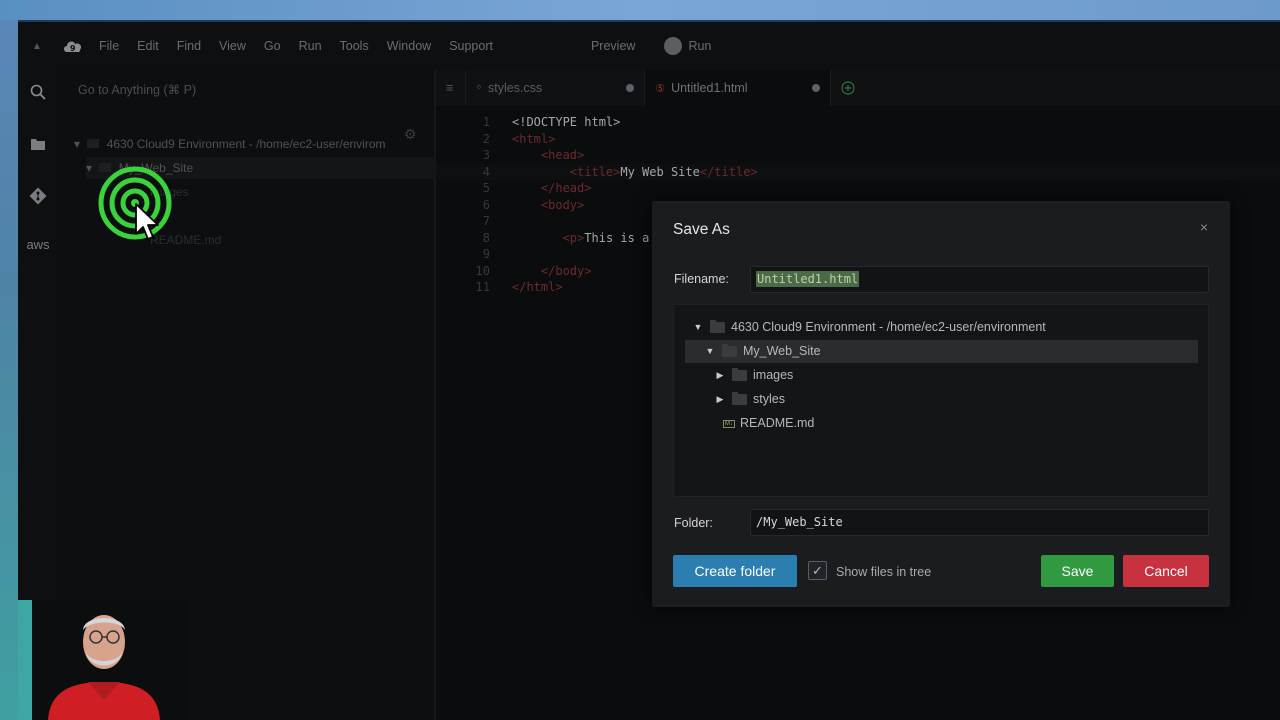  What do you see at coordinates (556, 88) in the screenshot?
I see `tab-styles-css: ᛜ styles.css` at bounding box center [556, 88].